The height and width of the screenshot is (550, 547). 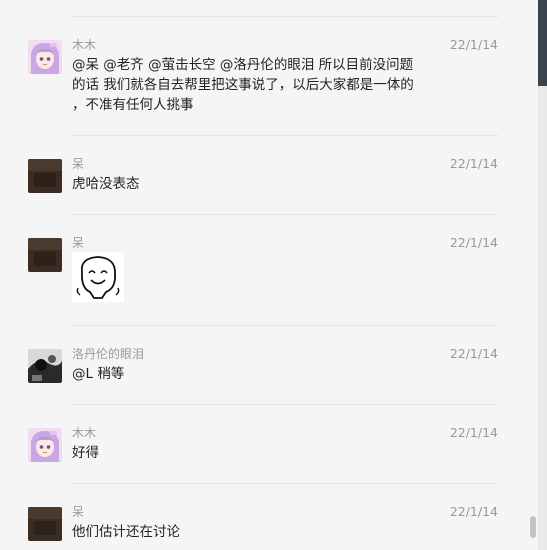 I want to click on sender-name: 洛丹伦的眼泪, so click(x=108, y=354).